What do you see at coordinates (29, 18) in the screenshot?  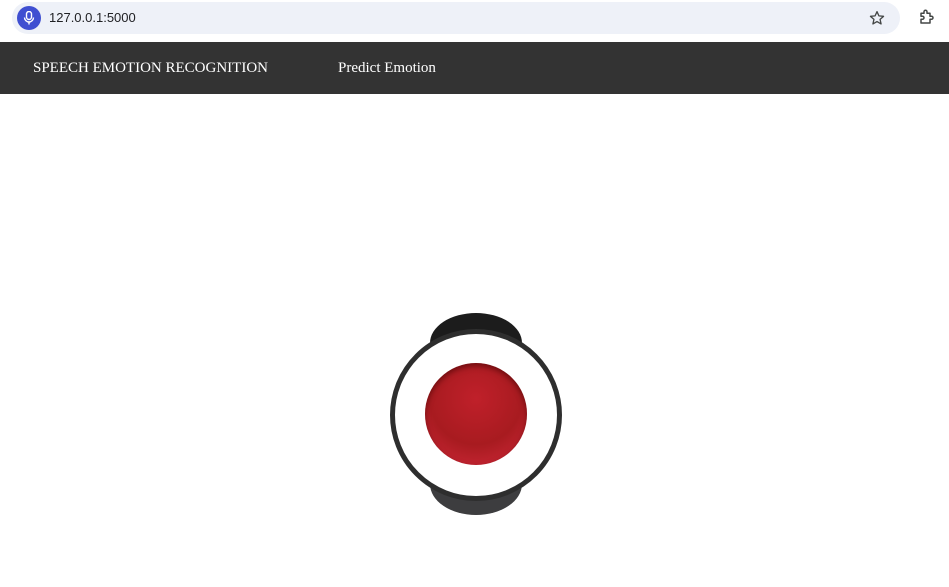 I see `microphone-icon` at bounding box center [29, 18].